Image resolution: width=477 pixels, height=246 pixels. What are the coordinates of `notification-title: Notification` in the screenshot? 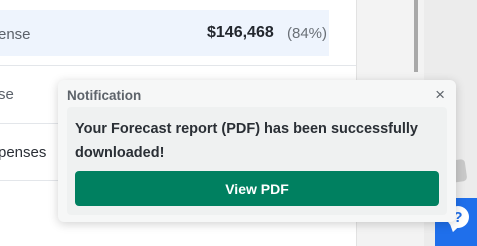 It's located at (104, 95).